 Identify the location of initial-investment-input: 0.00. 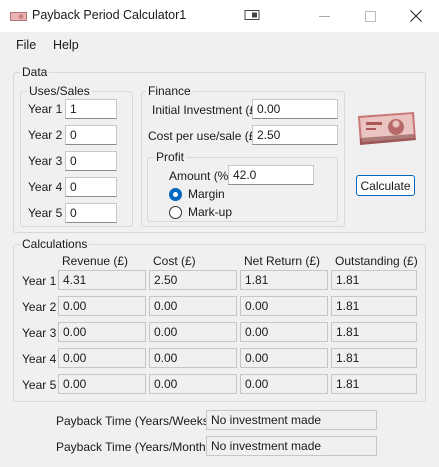
(295, 109).